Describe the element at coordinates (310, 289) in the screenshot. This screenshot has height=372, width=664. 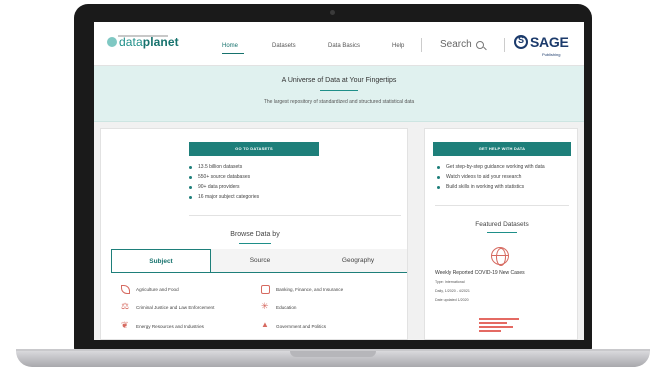
I see `category-label: Banking, Finance, and Insurance` at that location.